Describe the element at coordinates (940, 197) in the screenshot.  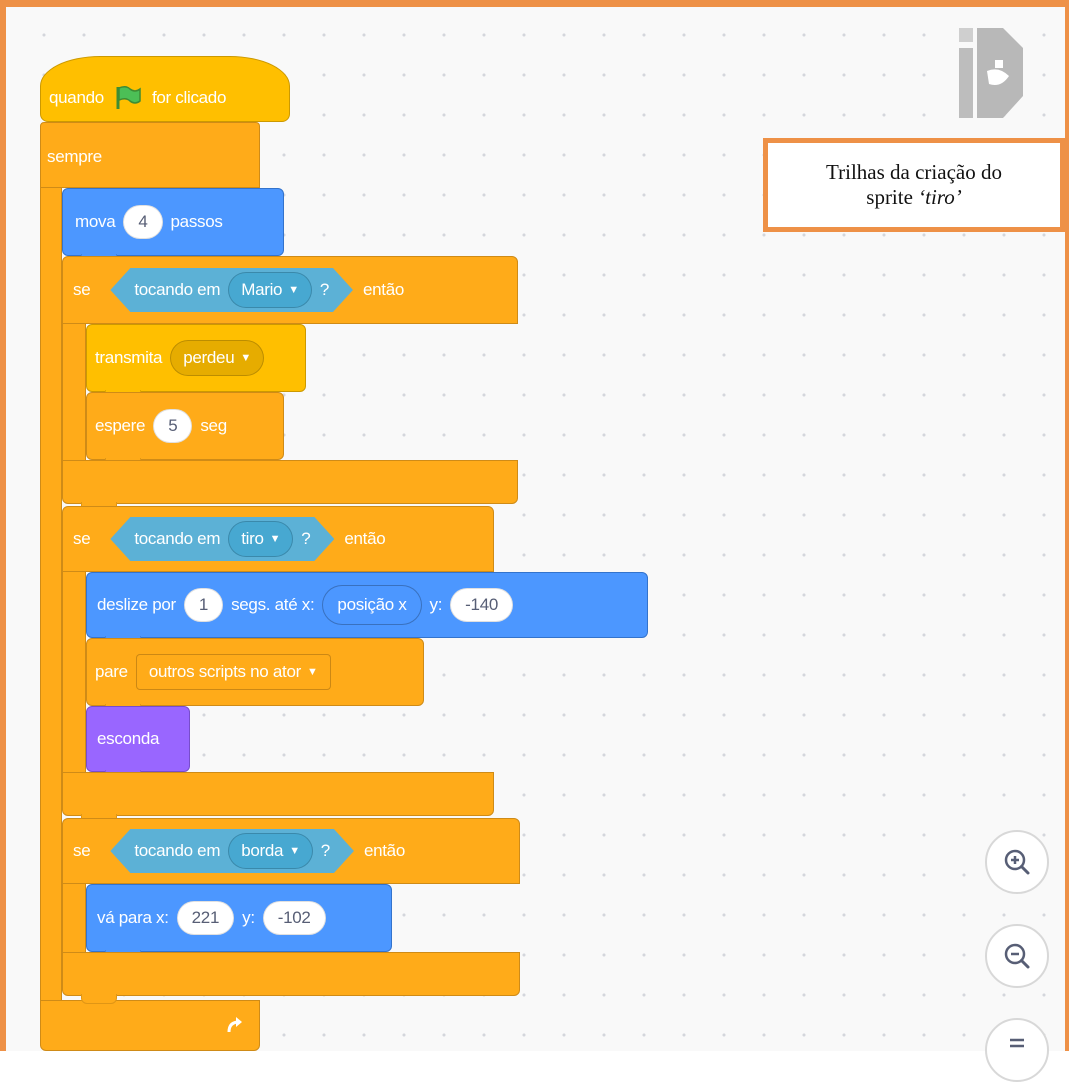
I see `annotation-sprite-name: ‘tiro’` at that location.